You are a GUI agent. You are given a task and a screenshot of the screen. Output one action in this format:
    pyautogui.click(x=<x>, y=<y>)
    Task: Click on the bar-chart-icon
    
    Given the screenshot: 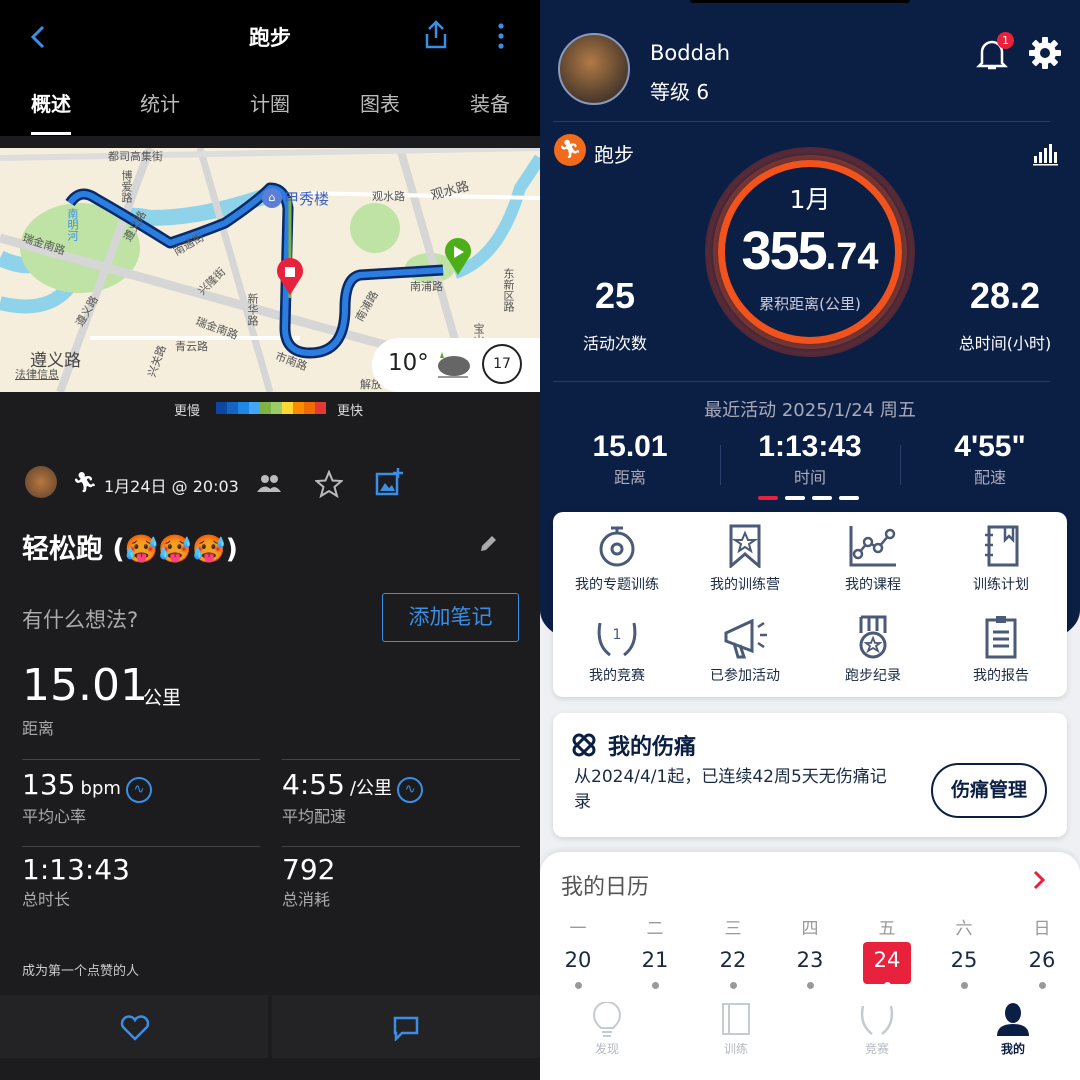 What is the action you would take?
    pyautogui.click(x=1046, y=154)
    